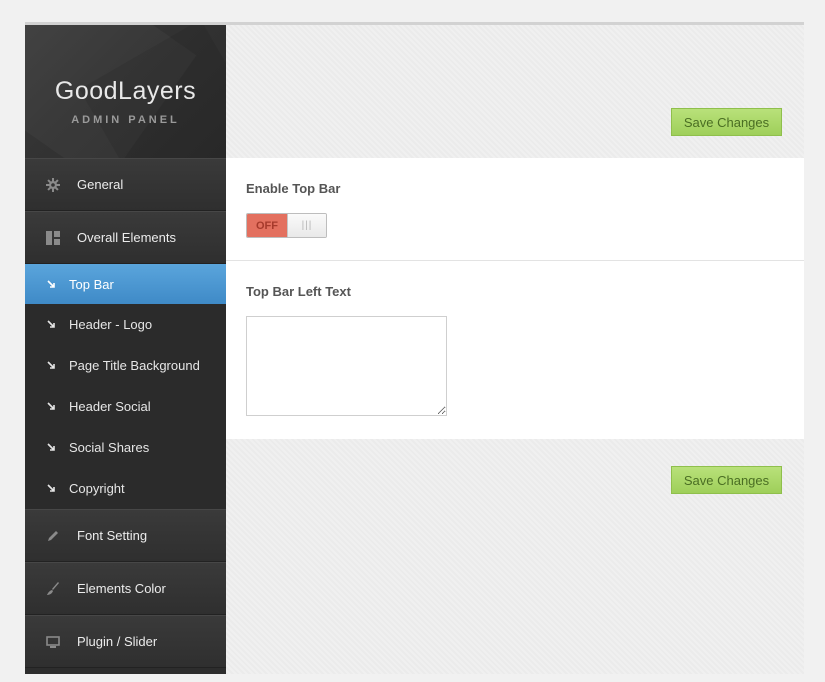  I want to click on sidebar-item-plugin-slider: Plugin / Slider, so click(125, 641).